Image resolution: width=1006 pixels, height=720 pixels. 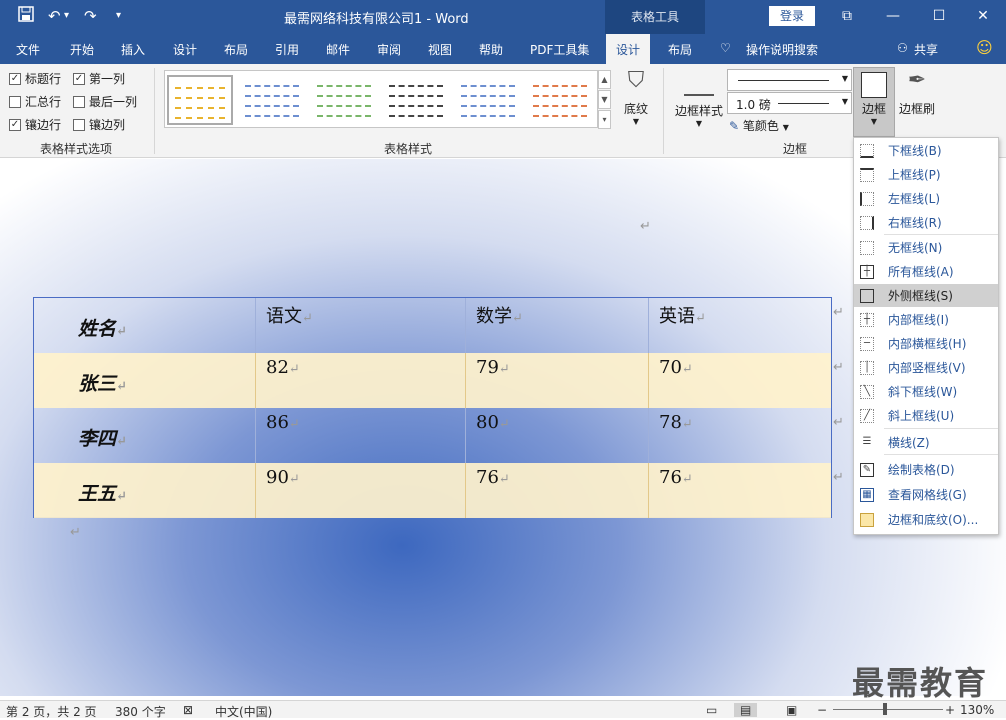 I want to click on gallery-more-icon: ▾, so click(x=604, y=119).